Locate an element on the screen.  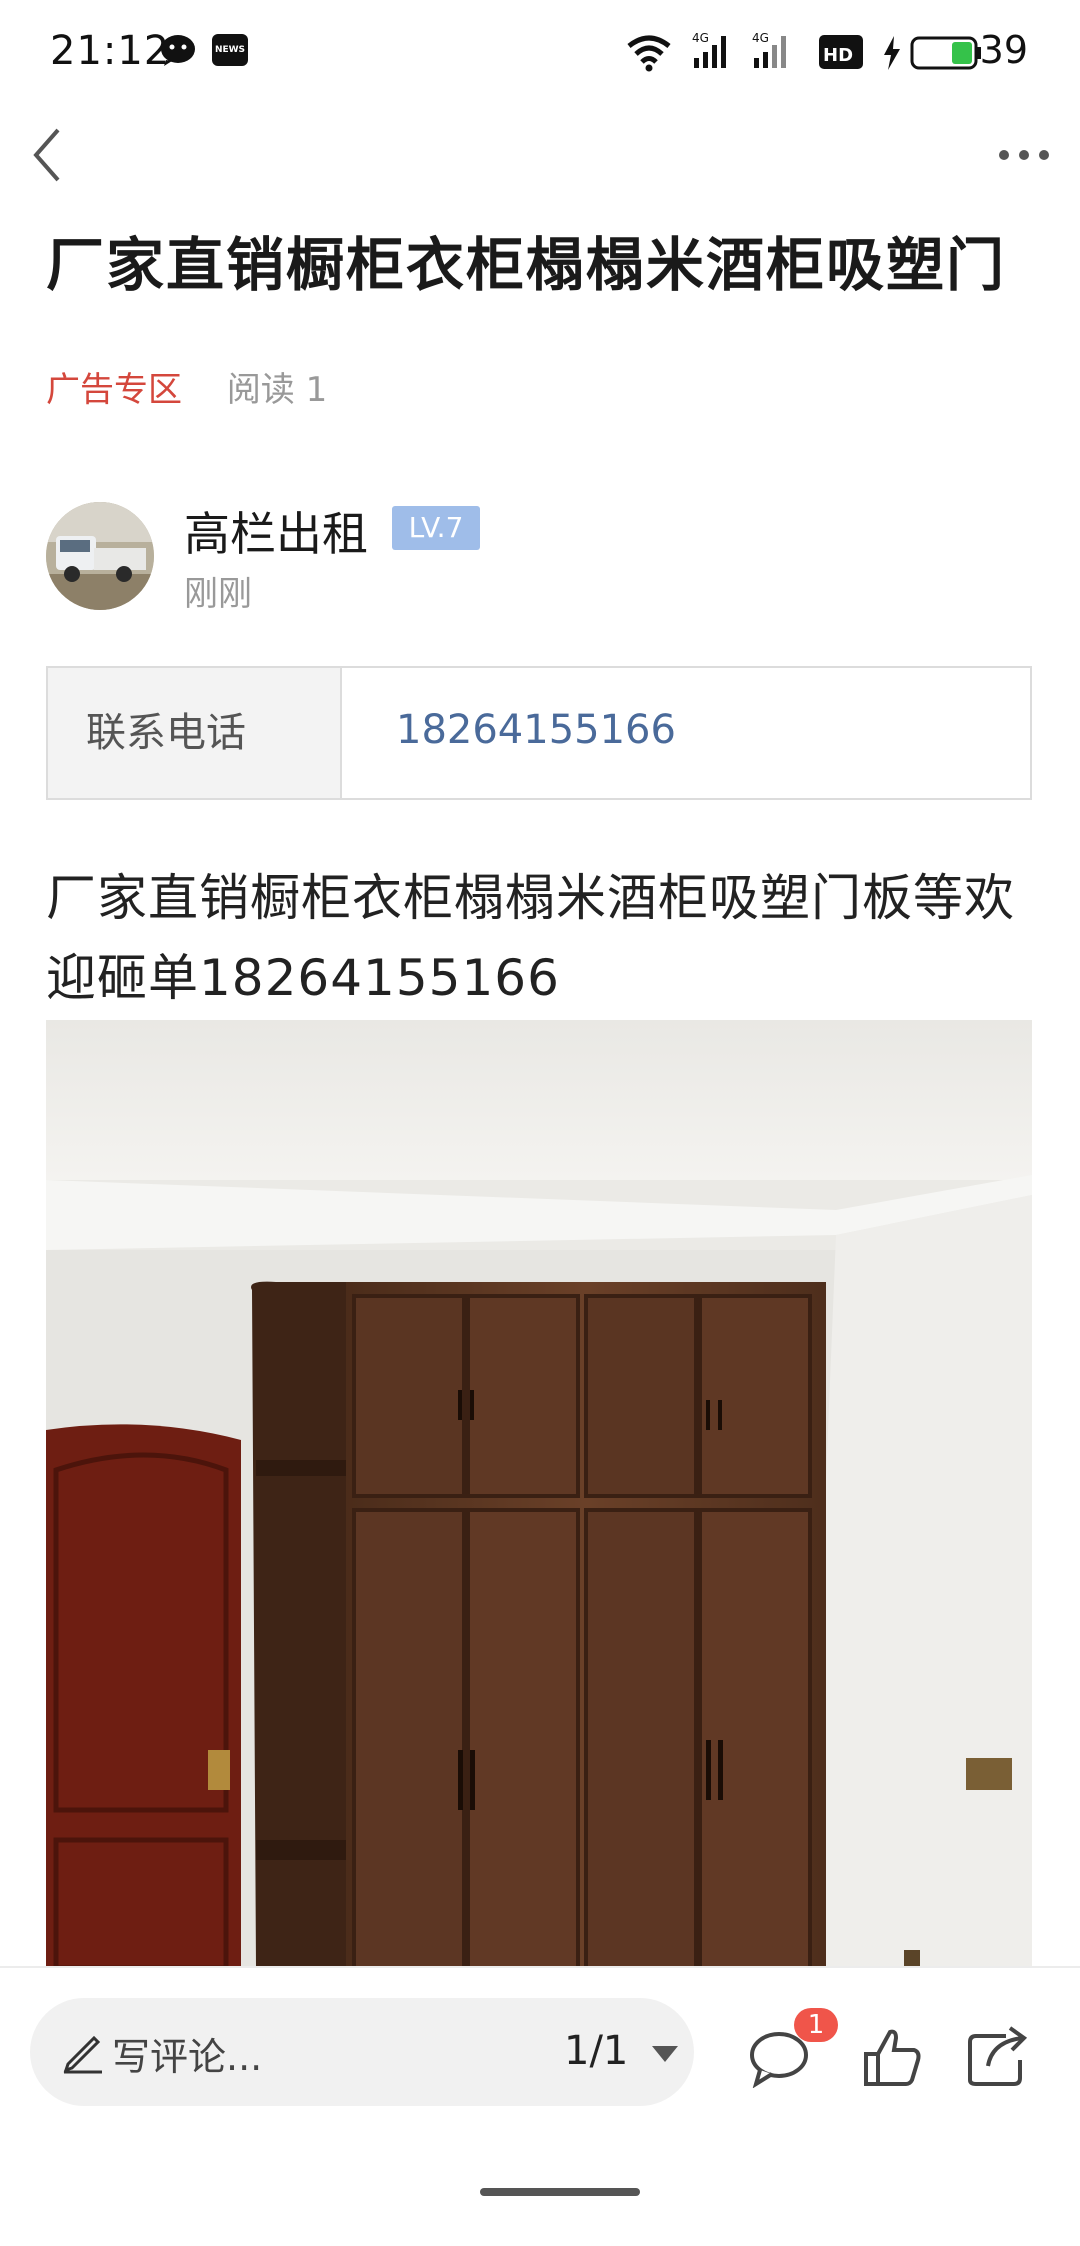
article-title: 厂家直销橱柜衣柜榻榻米酒柜吸塑门 is located at coordinates (526, 265).